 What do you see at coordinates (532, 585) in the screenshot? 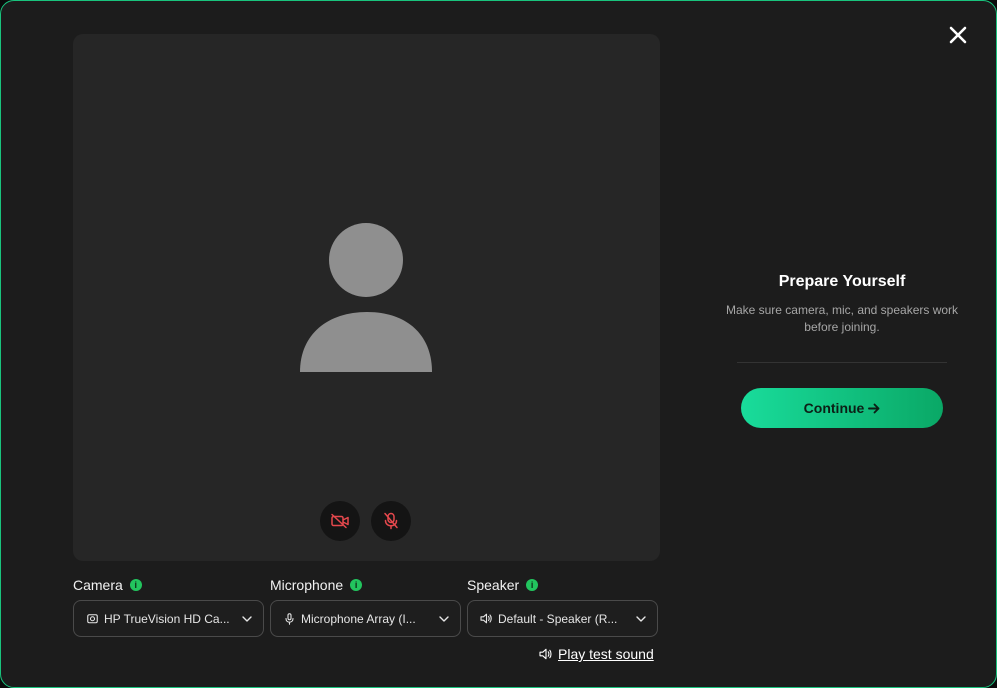
I see `speaker-info-icon: i` at bounding box center [532, 585].